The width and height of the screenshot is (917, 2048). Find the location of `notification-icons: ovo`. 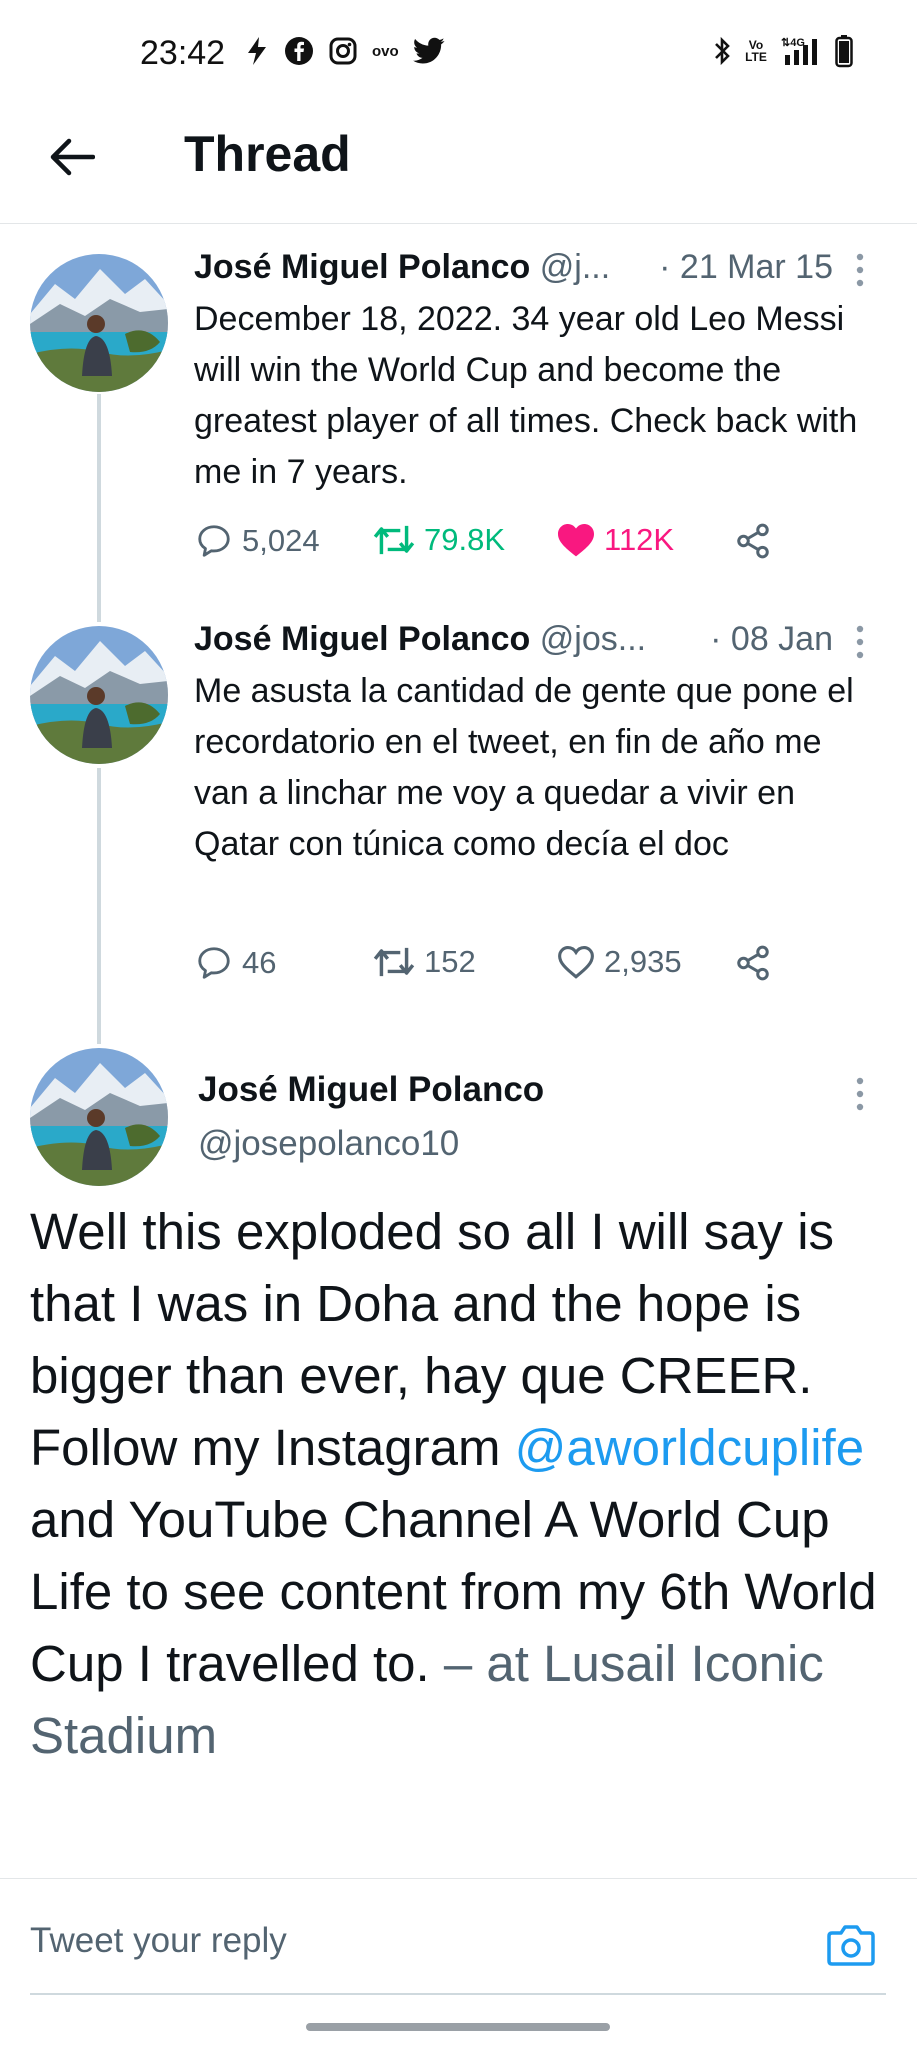

notification-icons: ovo is located at coordinates (344, 51).